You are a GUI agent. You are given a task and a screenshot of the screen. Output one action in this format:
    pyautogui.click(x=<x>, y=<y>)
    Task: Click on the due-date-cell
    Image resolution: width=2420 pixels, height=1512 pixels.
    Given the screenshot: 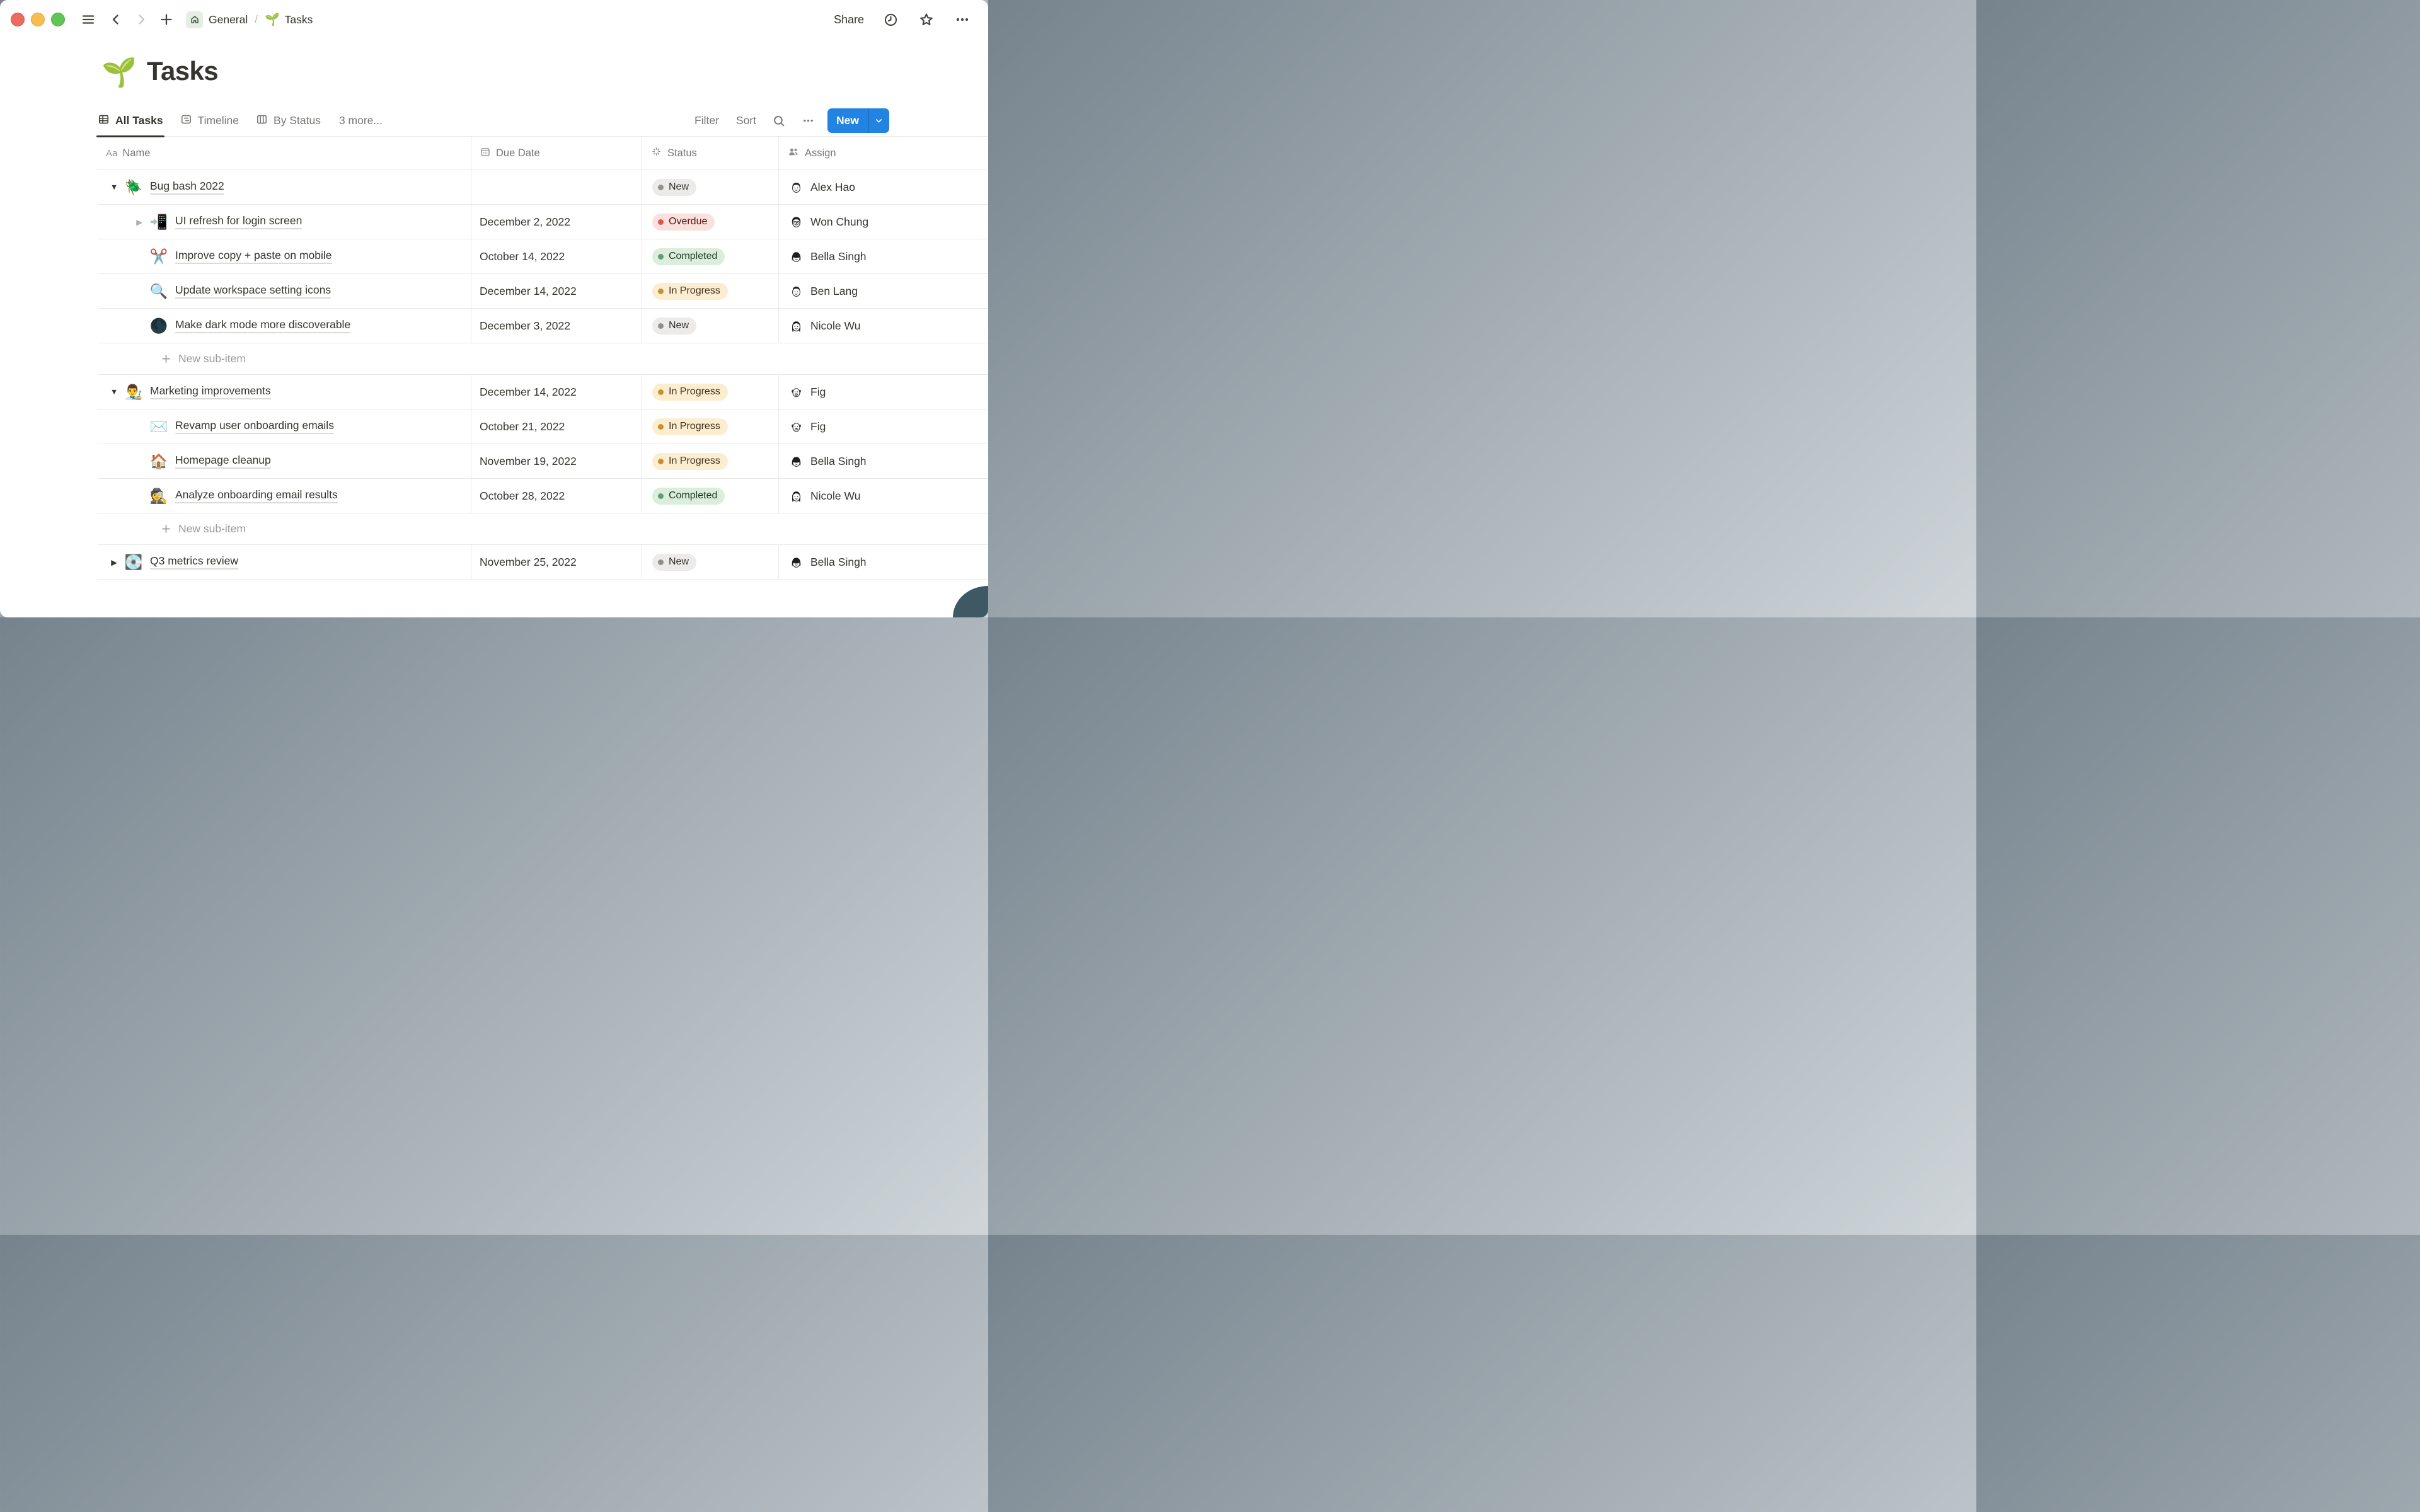 What is the action you would take?
    pyautogui.click(x=556, y=187)
    